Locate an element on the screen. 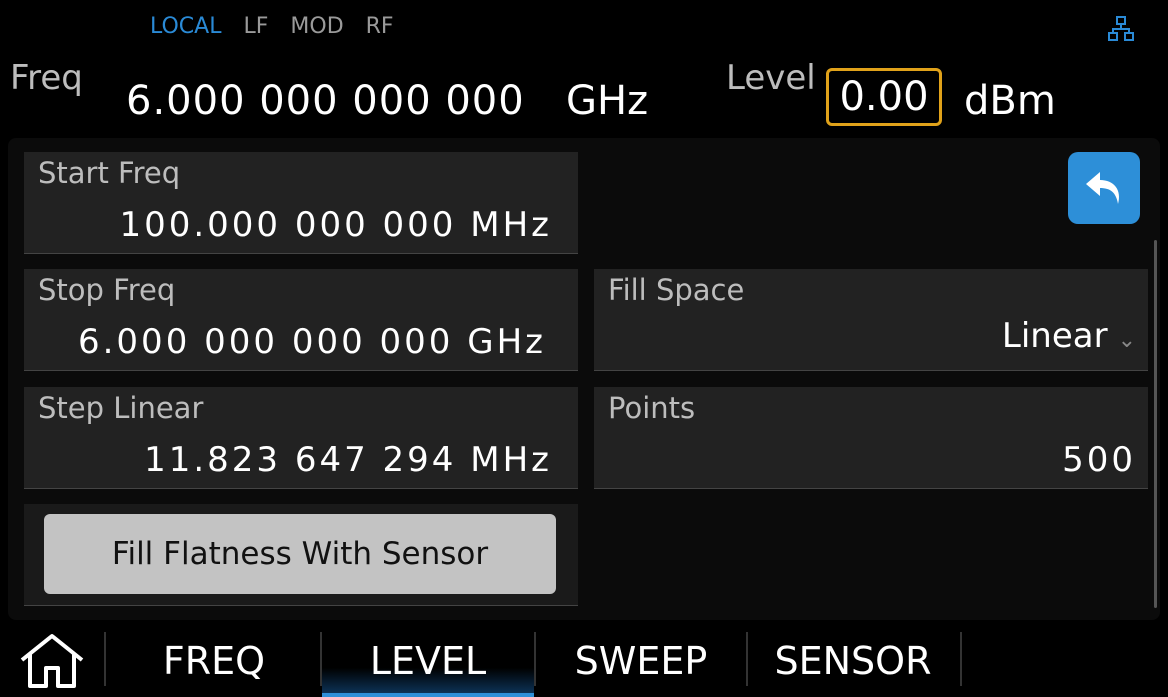 This screenshot has width=1168, height=697. tab-level: LEVEL is located at coordinates (428, 660).